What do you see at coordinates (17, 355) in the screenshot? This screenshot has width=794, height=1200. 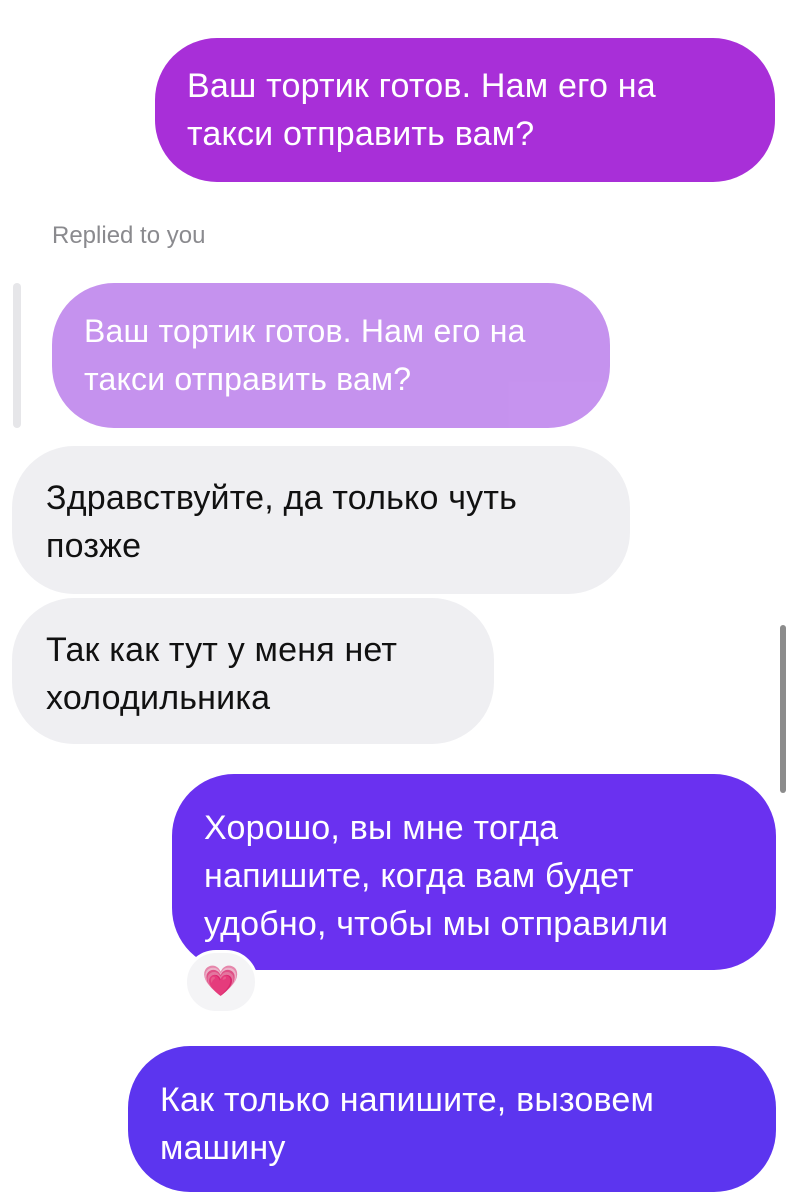 I see `reply-indicator-line` at bounding box center [17, 355].